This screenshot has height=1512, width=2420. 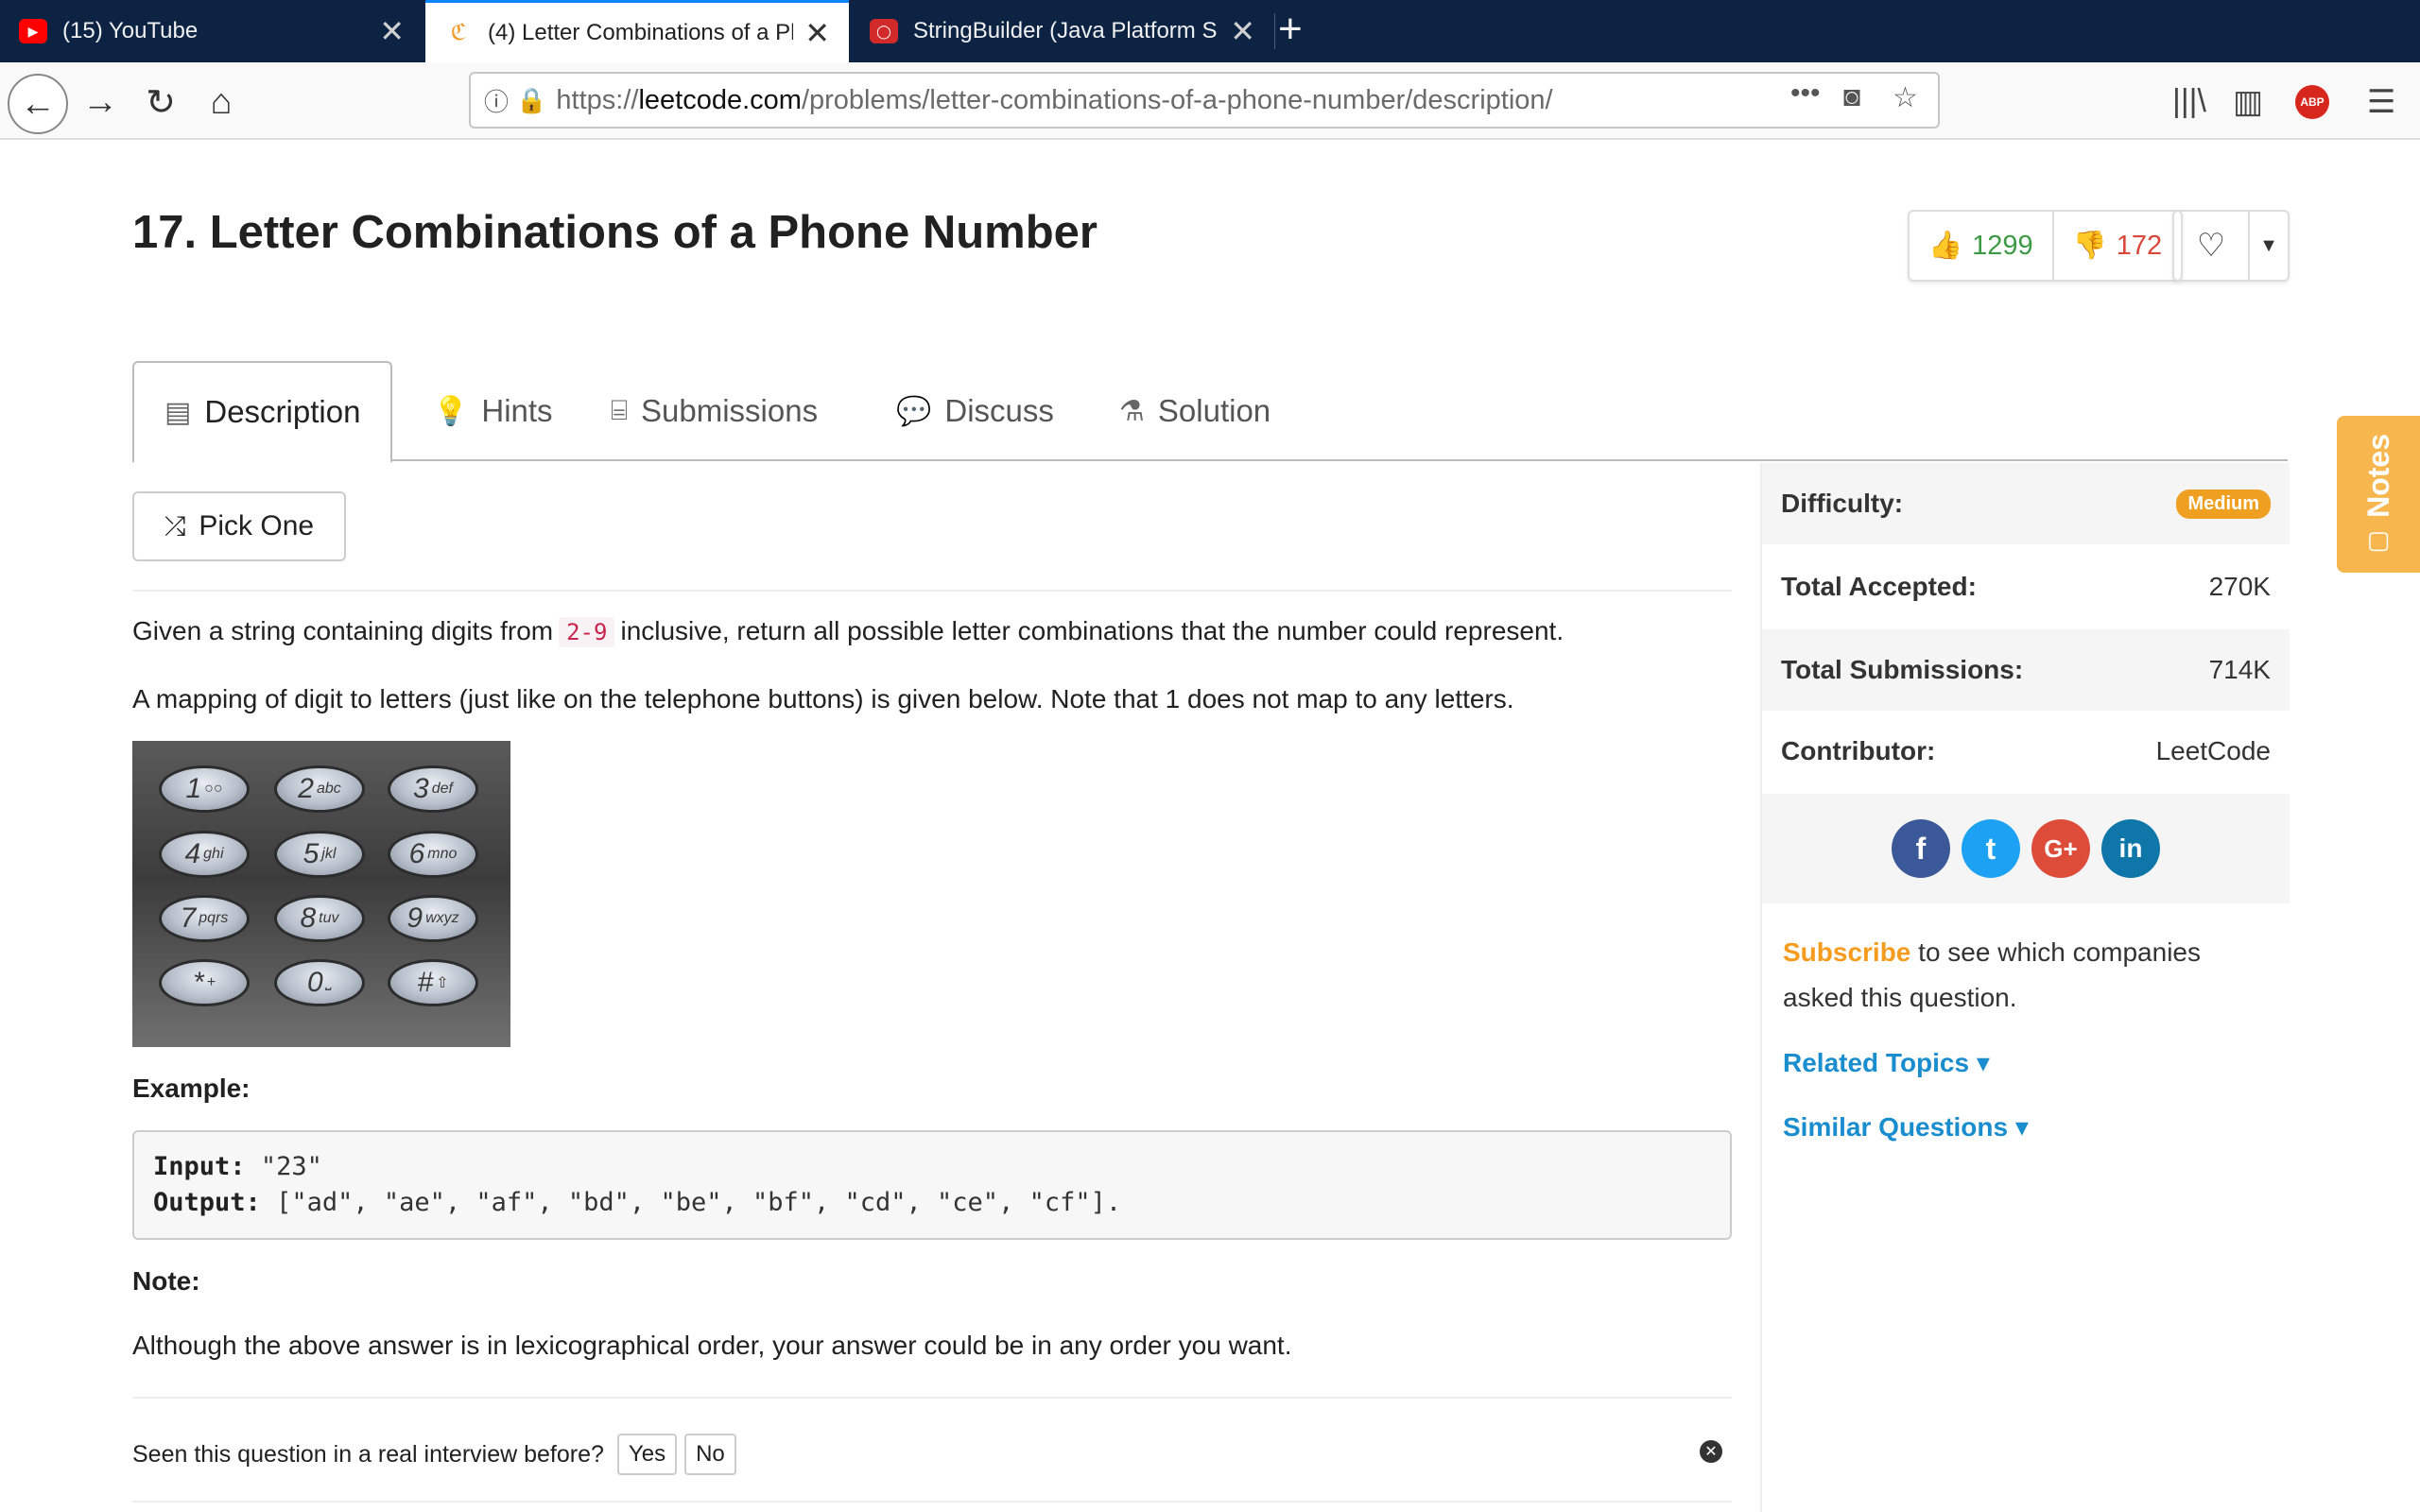 I want to click on difficulty-row: Difficulty: Medium, so click(x=2026, y=503).